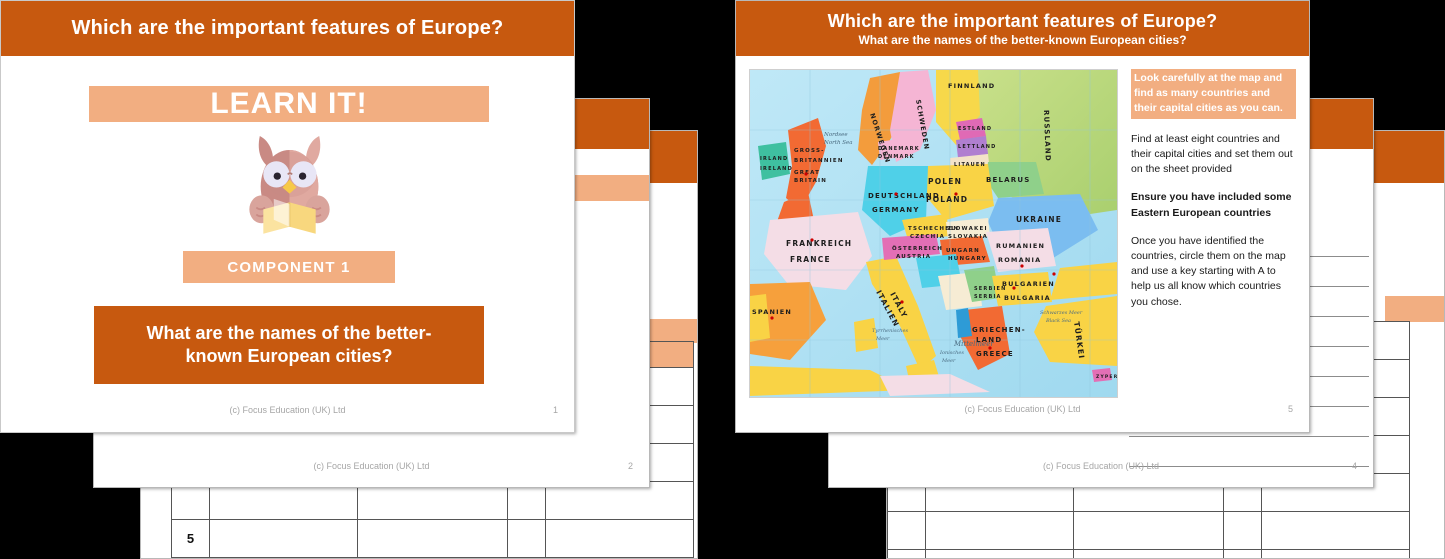 This screenshot has height=559, width=1445. Describe the element at coordinates (1414, 309) in the screenshot. I see `slide6-tag-bar` at that location.